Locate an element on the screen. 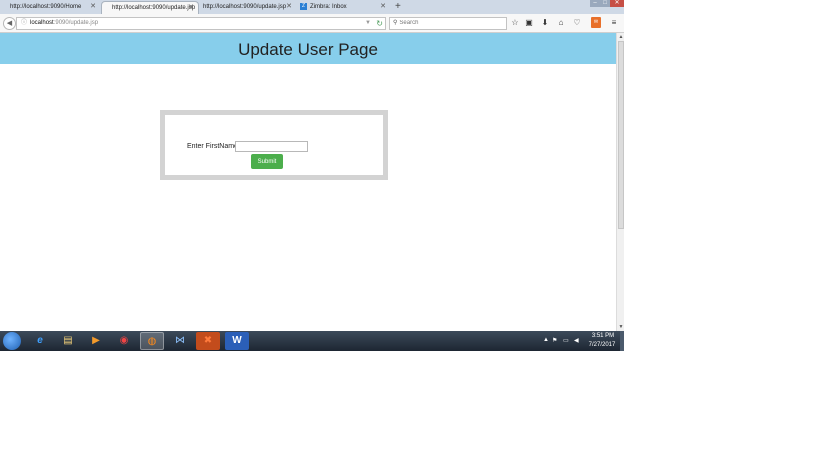  scroll-down-icon: ▼ is located at coordinates (620, 327).